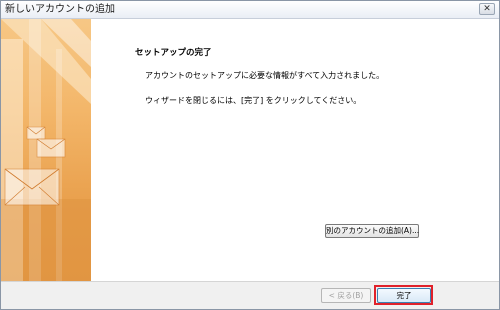 The width and height of the screenshot is (500, 310). I want to click on close-button: ✕, so click(487, 9).